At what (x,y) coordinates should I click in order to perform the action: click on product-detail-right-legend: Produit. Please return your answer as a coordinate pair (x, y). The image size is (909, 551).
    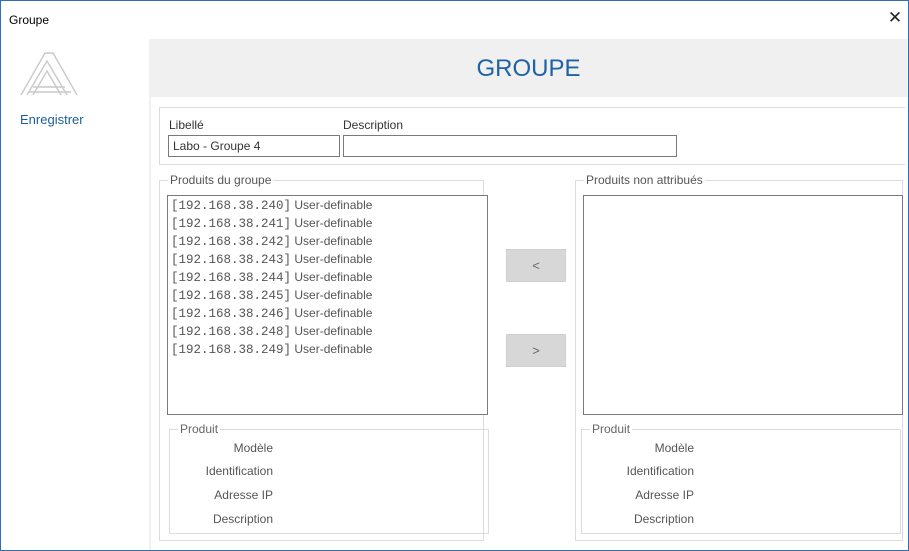
    Looking at the image, I should click on (611, 429).